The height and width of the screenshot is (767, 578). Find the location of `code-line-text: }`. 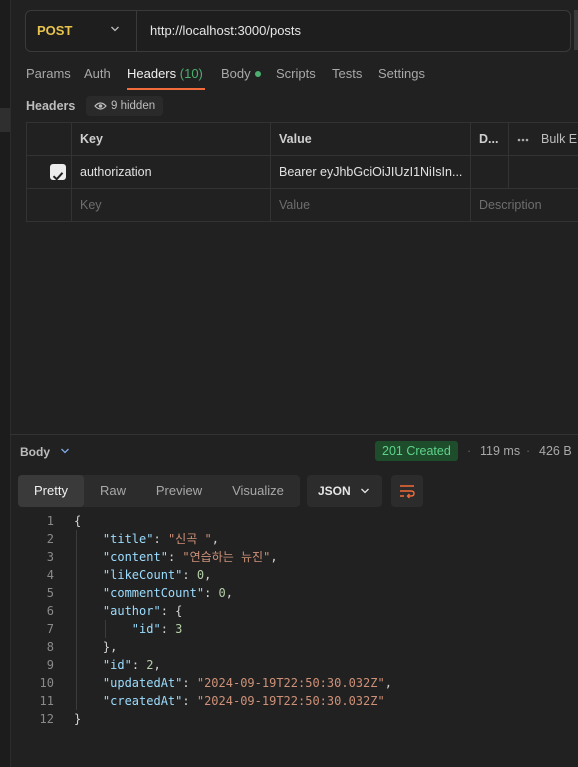

code-line-text: } is located at coordinates (78, 719).